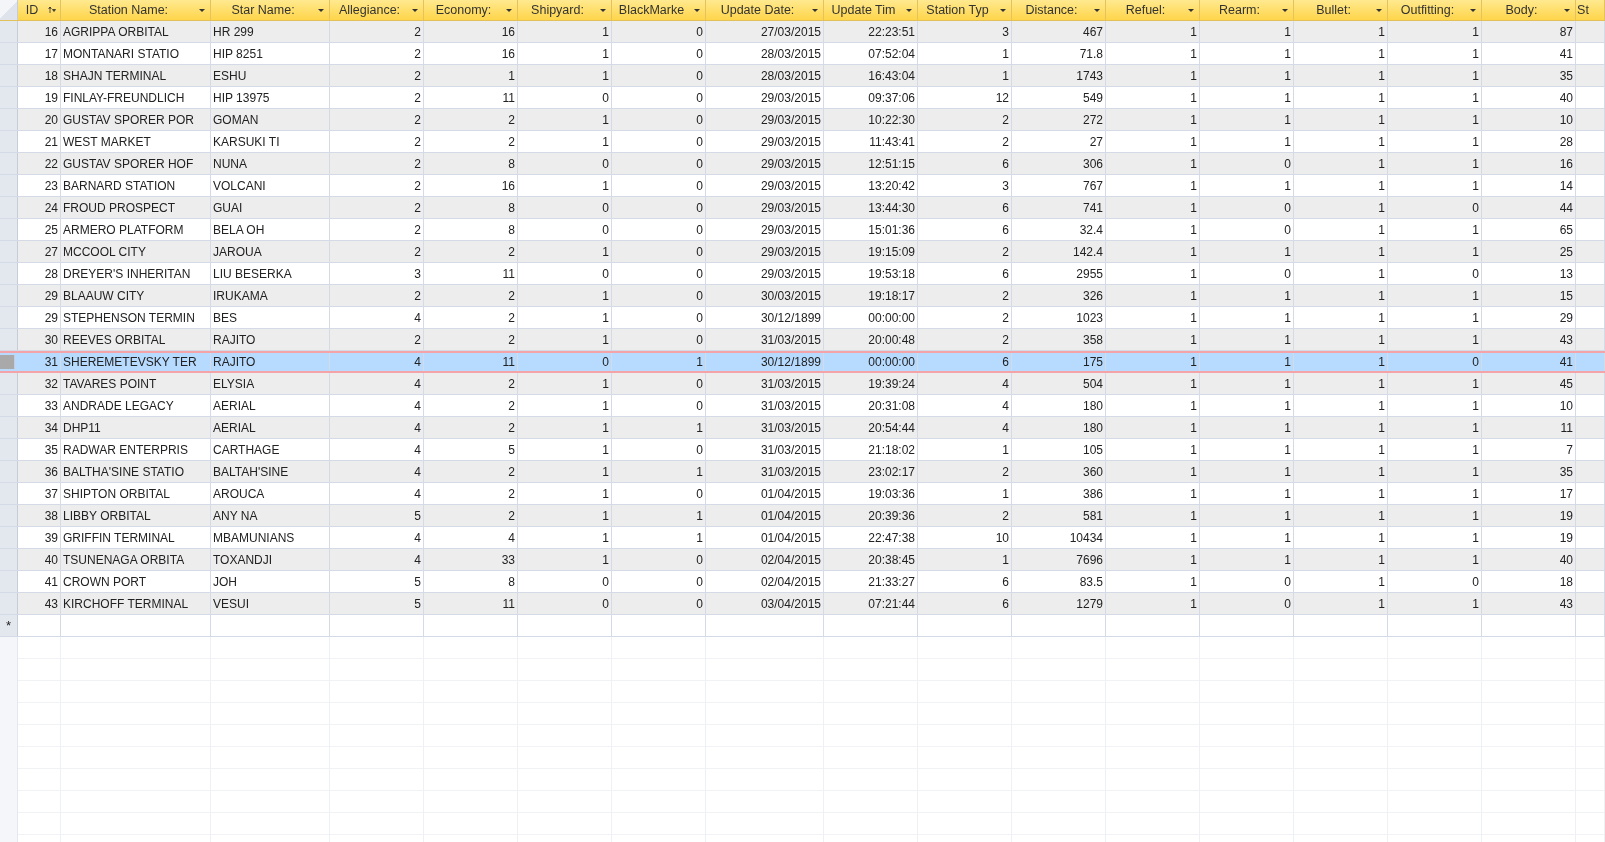 The width and height of the screenshot is (1605, 842). Describe the element at coordinates (802, 472) in the screenshot. I see `table-row: 36 BALTHA'SINE STATIO BALTAH'SINE 4 2 1 1 31/03/2015 23:02:17 2 360 1 1 1 1 35` at that location.